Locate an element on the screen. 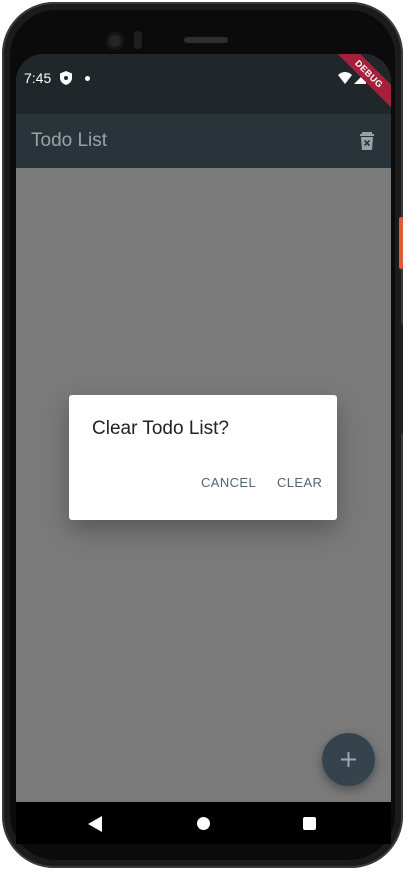 The width and height of the screenshot is (409, 872). power-button is located at coordinates (401, 243).